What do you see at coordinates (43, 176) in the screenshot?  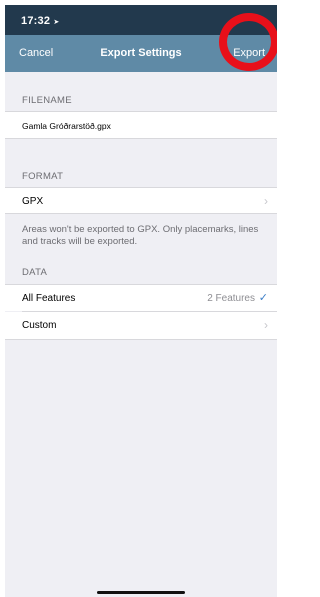 I see `format-header: FORMAT` at bounding box center [43, 176].